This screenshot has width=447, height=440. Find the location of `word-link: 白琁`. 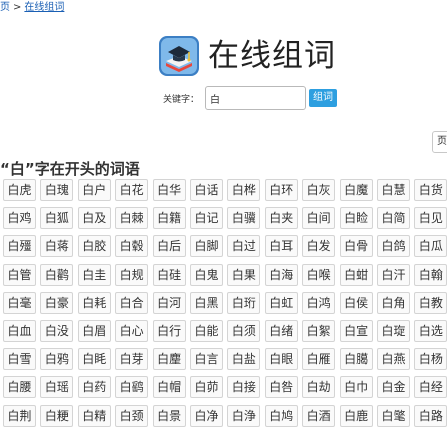

word-link: 白琁 is located at coordinates (393, 331).